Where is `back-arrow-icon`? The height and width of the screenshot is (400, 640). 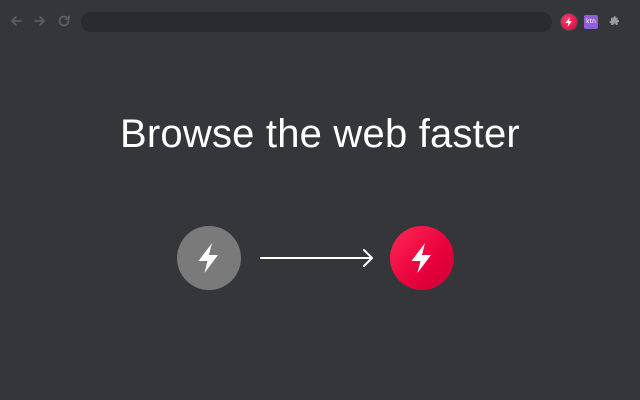 back-arrow-icon is located at coordinates (16, 21).